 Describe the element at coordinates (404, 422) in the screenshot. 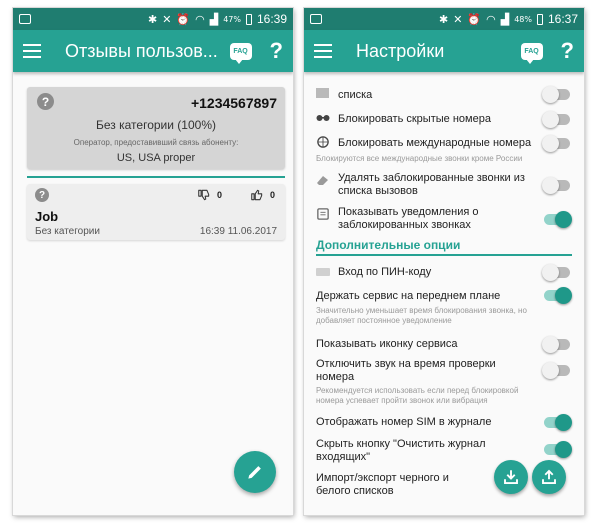

I see `setting-label: Отображать номер SIM в журнале` at that location.